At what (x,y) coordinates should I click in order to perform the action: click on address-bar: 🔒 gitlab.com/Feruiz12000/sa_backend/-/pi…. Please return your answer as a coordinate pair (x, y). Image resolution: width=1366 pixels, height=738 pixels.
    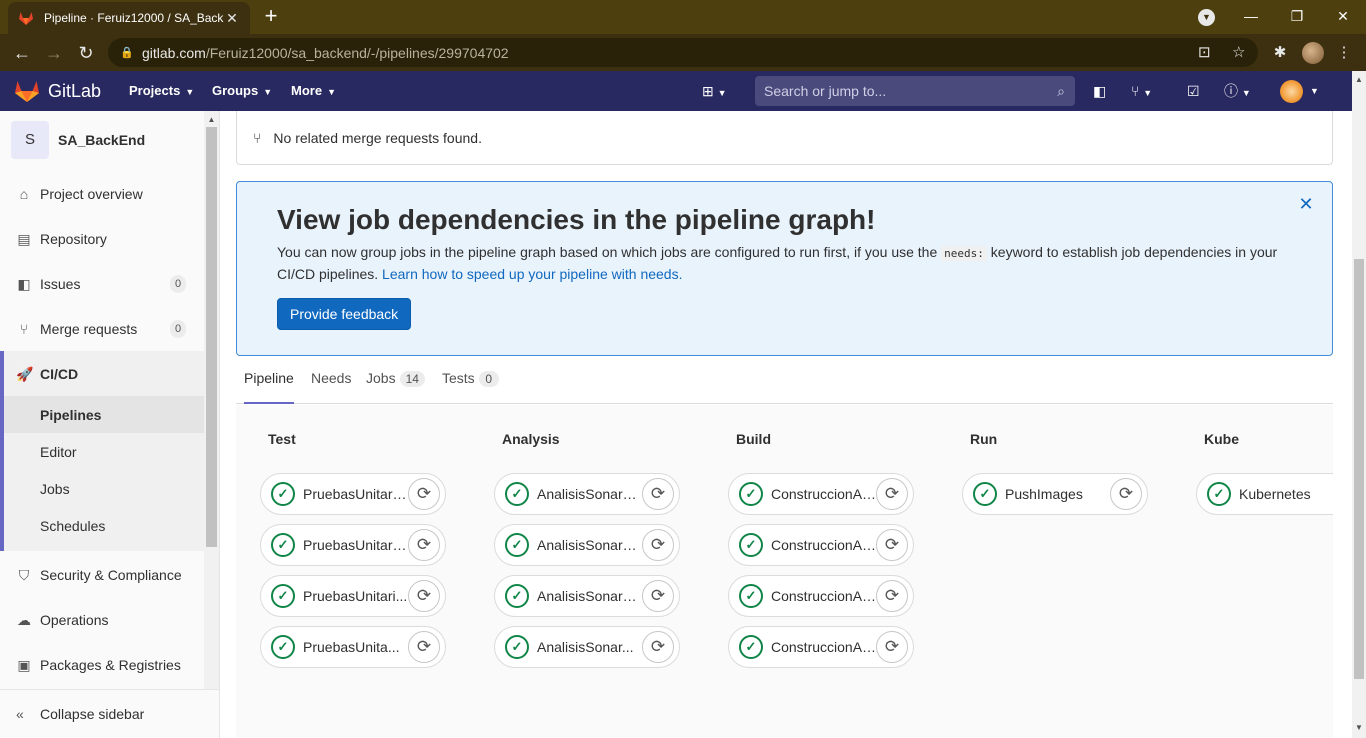
    Looking at the image, I should click on (683, 52).